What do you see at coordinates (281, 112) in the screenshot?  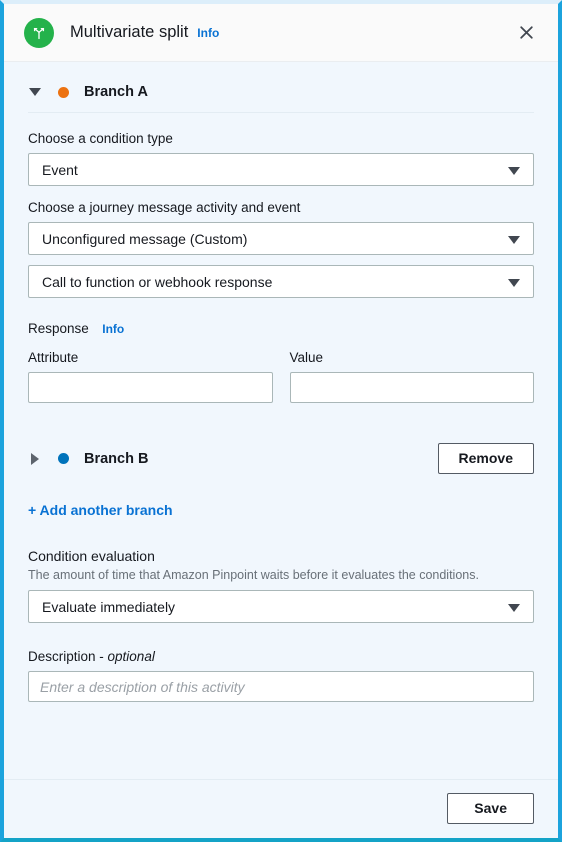 I see `branch-a-divider` at bounding box center [281, 112].